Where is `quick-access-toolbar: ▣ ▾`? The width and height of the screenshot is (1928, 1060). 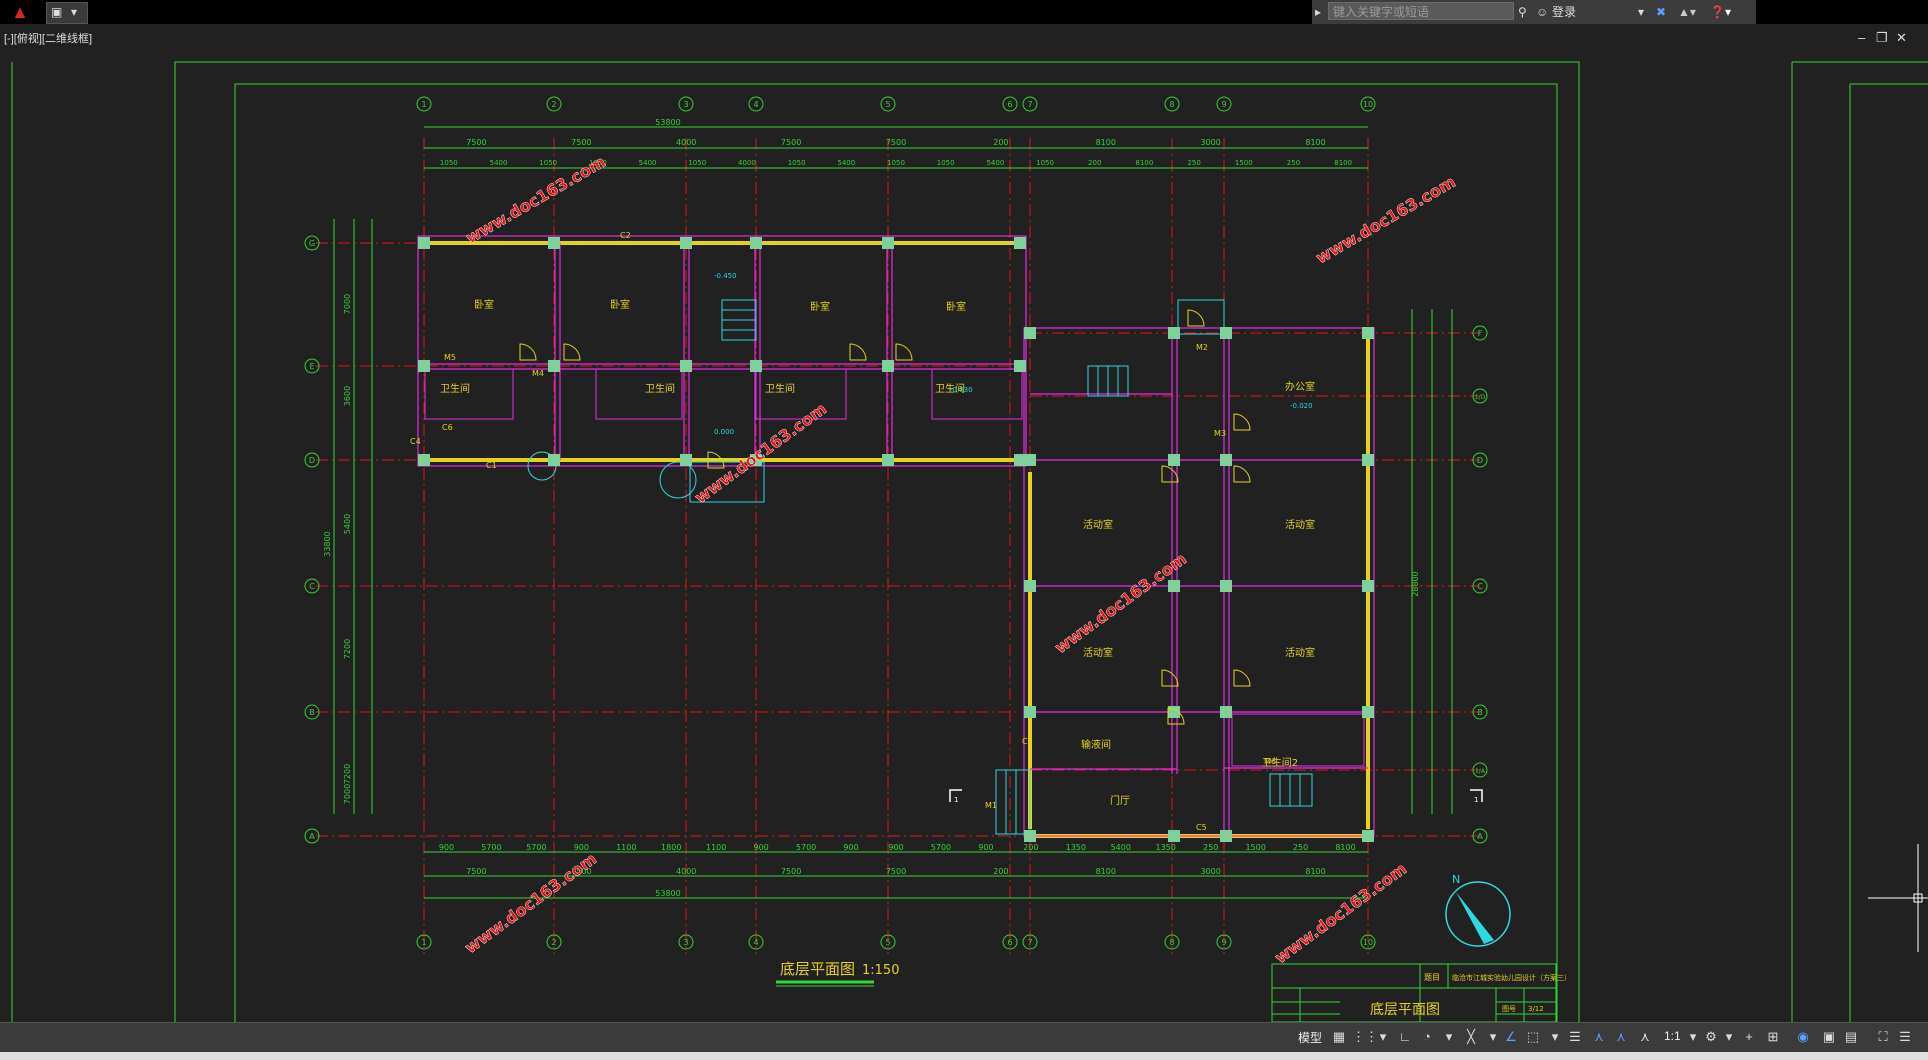 quick-access-toolbar: ▣ ▾ is located at coordinates (67, 13).